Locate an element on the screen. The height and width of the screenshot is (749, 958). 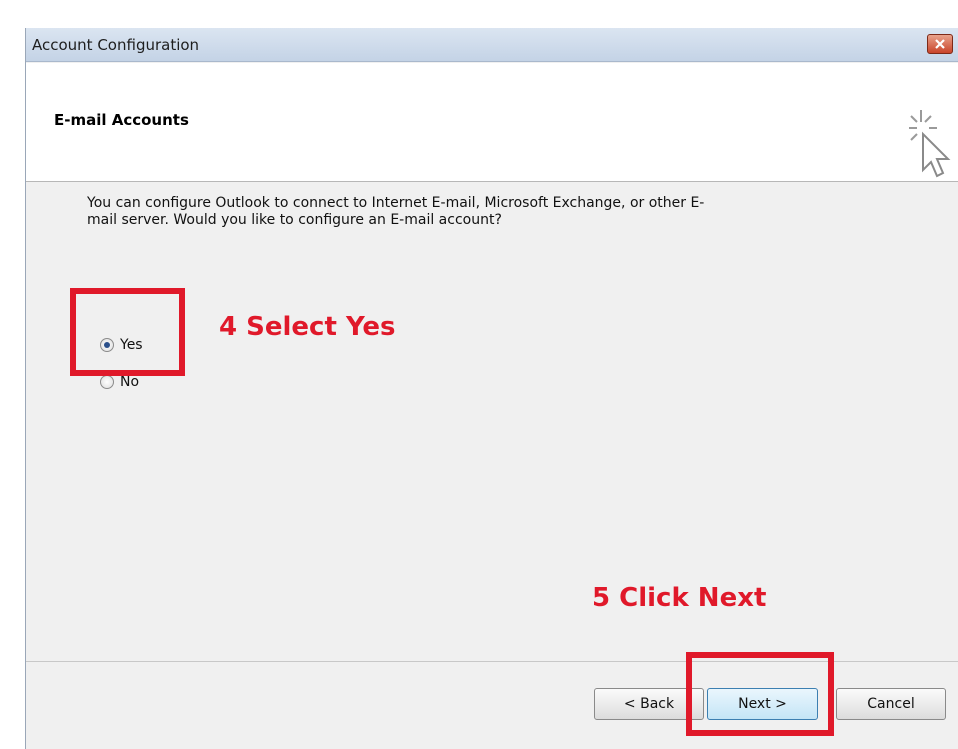
page-title: E-mail Accounts is located at coordinates (121, 120).